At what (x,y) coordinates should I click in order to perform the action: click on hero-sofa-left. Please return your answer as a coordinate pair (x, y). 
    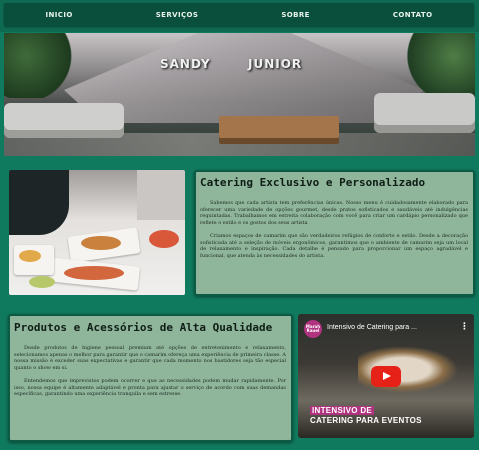
    Looking at the image, I should click on (64, 120).